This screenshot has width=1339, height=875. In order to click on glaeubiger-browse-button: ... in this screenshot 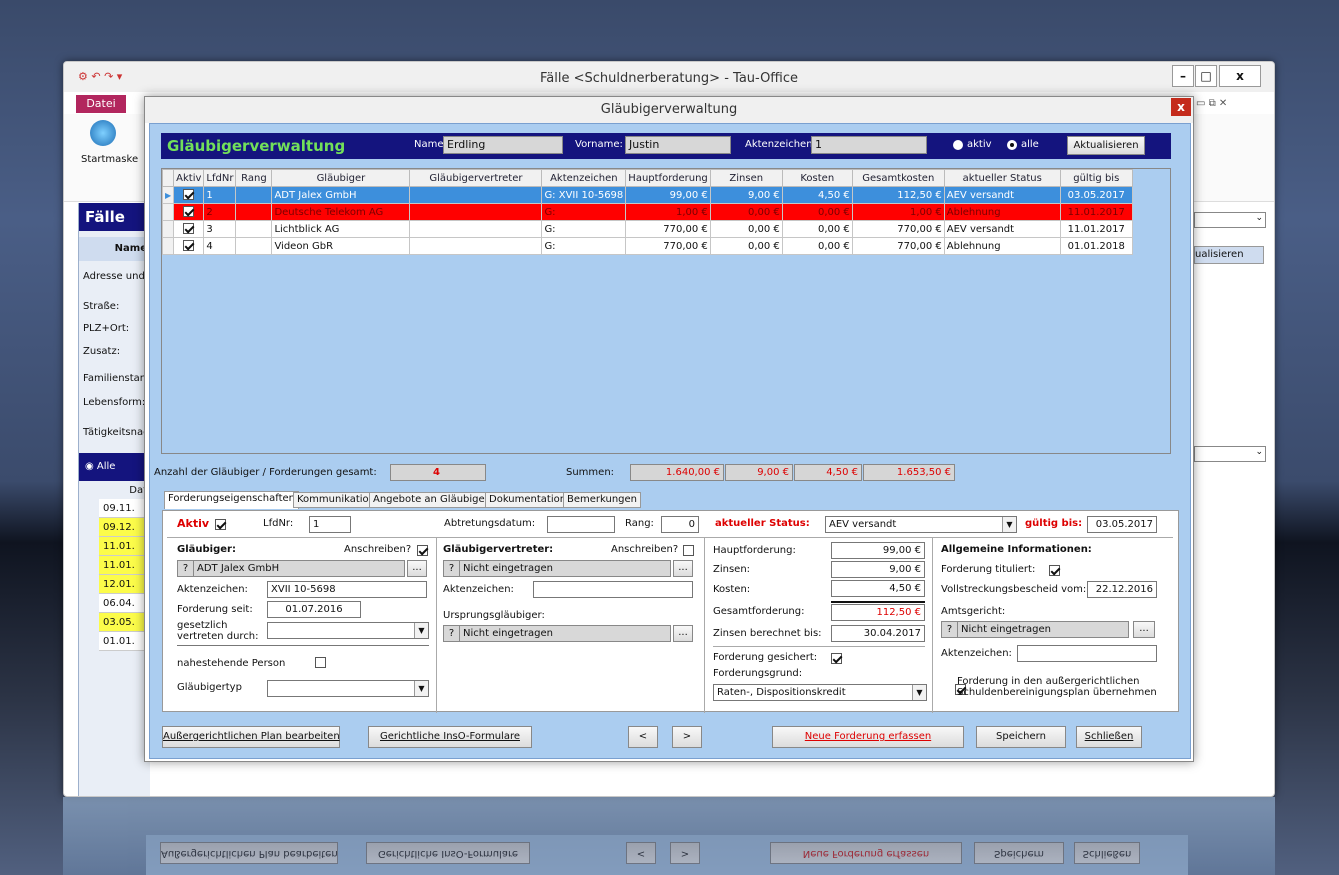, I will do `click(417, 568)`.